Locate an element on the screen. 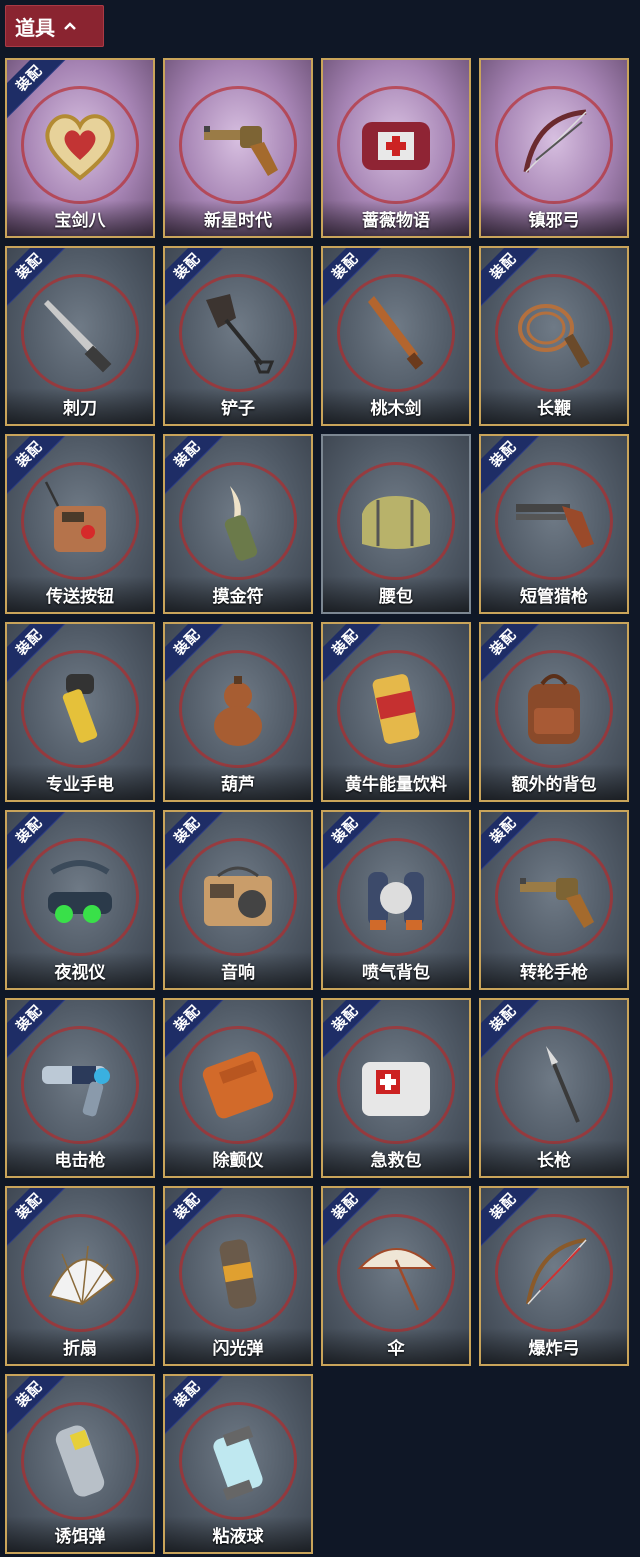 Image resolution: width=640 pixels, height=1557 pixels. jetpack-icon is located at coordinates (396, 901).